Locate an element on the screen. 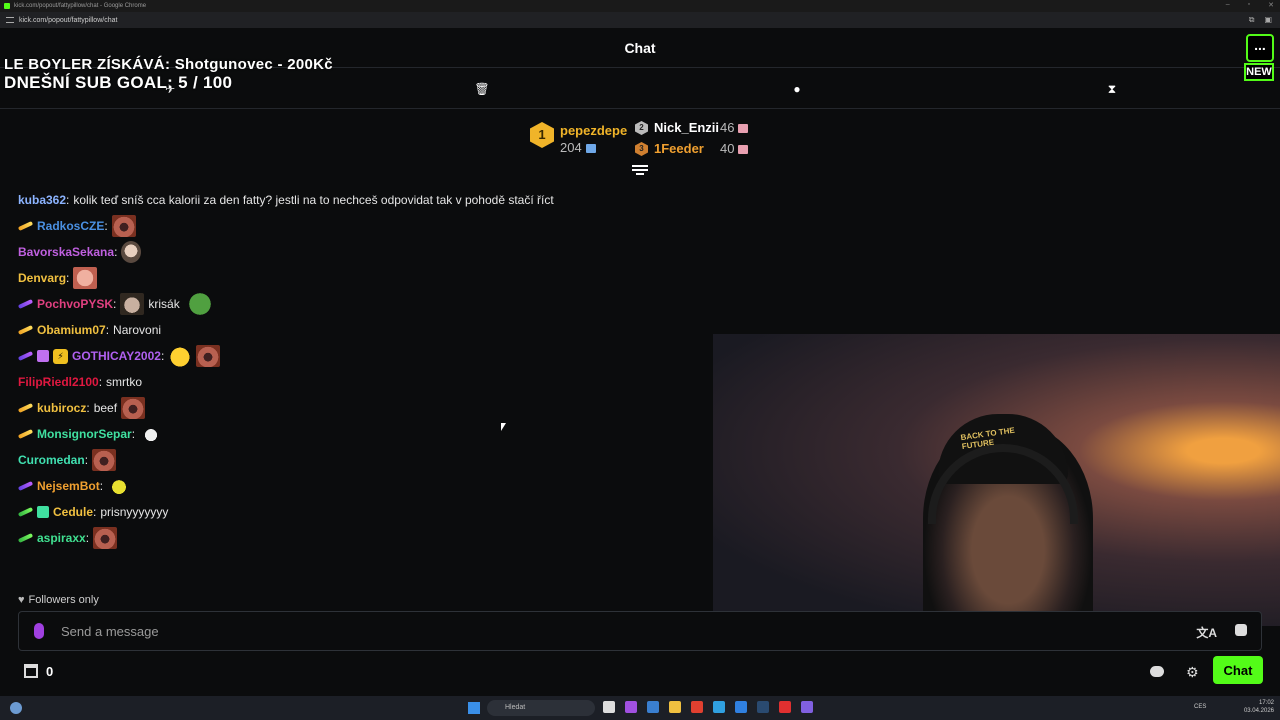  chat-message: kubirocz: beef is located at coordinates (82, 408).